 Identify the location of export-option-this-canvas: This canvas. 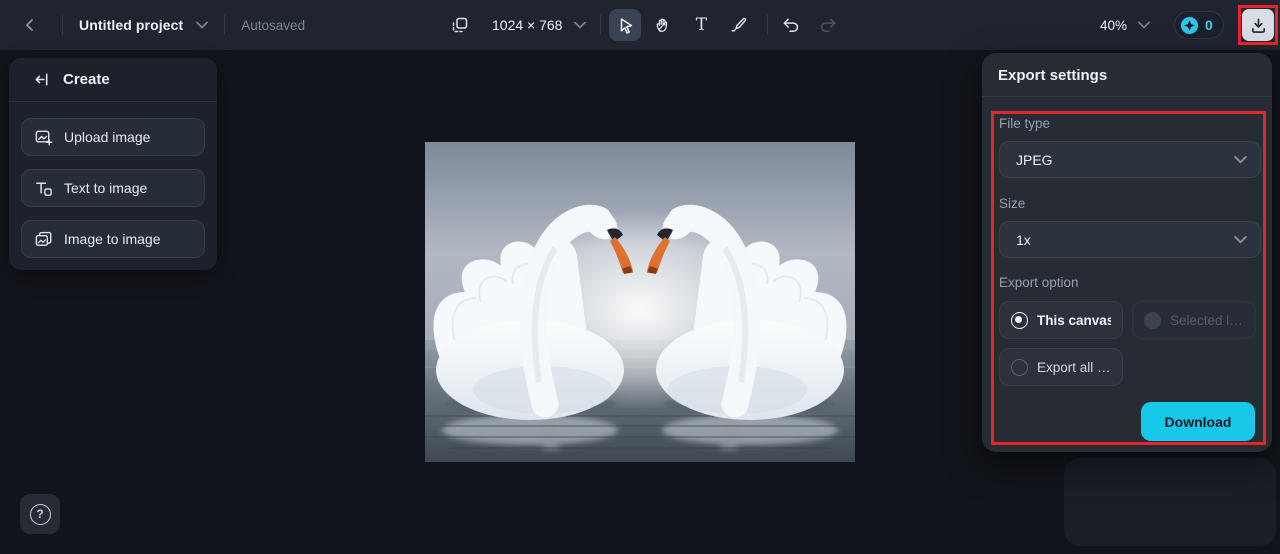
(1061, 320).